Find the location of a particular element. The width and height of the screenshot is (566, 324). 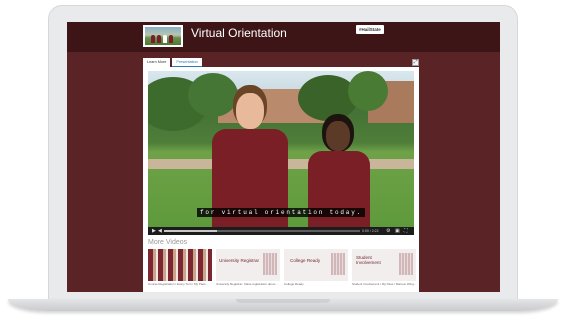

video-controls: ▶ ◀ 0:00 / 2:22 ⚙ ▣ ⛶ is located at coordinates (281, 231).